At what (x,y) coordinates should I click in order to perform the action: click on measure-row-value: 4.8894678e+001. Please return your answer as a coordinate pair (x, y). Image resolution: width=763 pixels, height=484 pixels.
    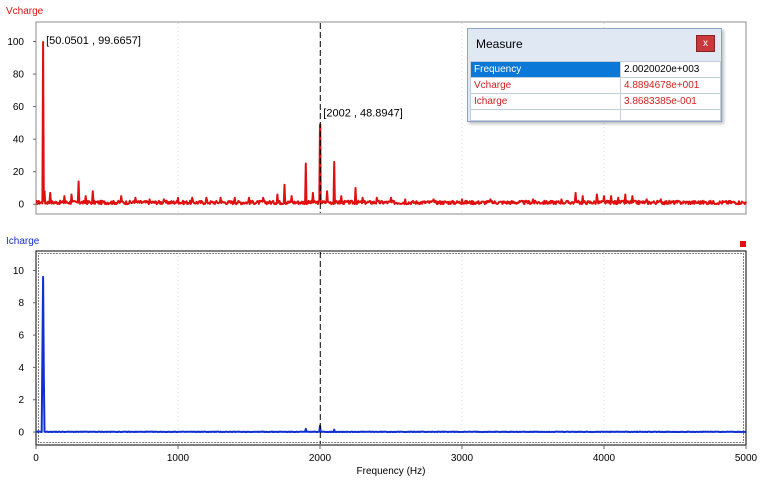
    Looking at the image, I should click on (670, 85).